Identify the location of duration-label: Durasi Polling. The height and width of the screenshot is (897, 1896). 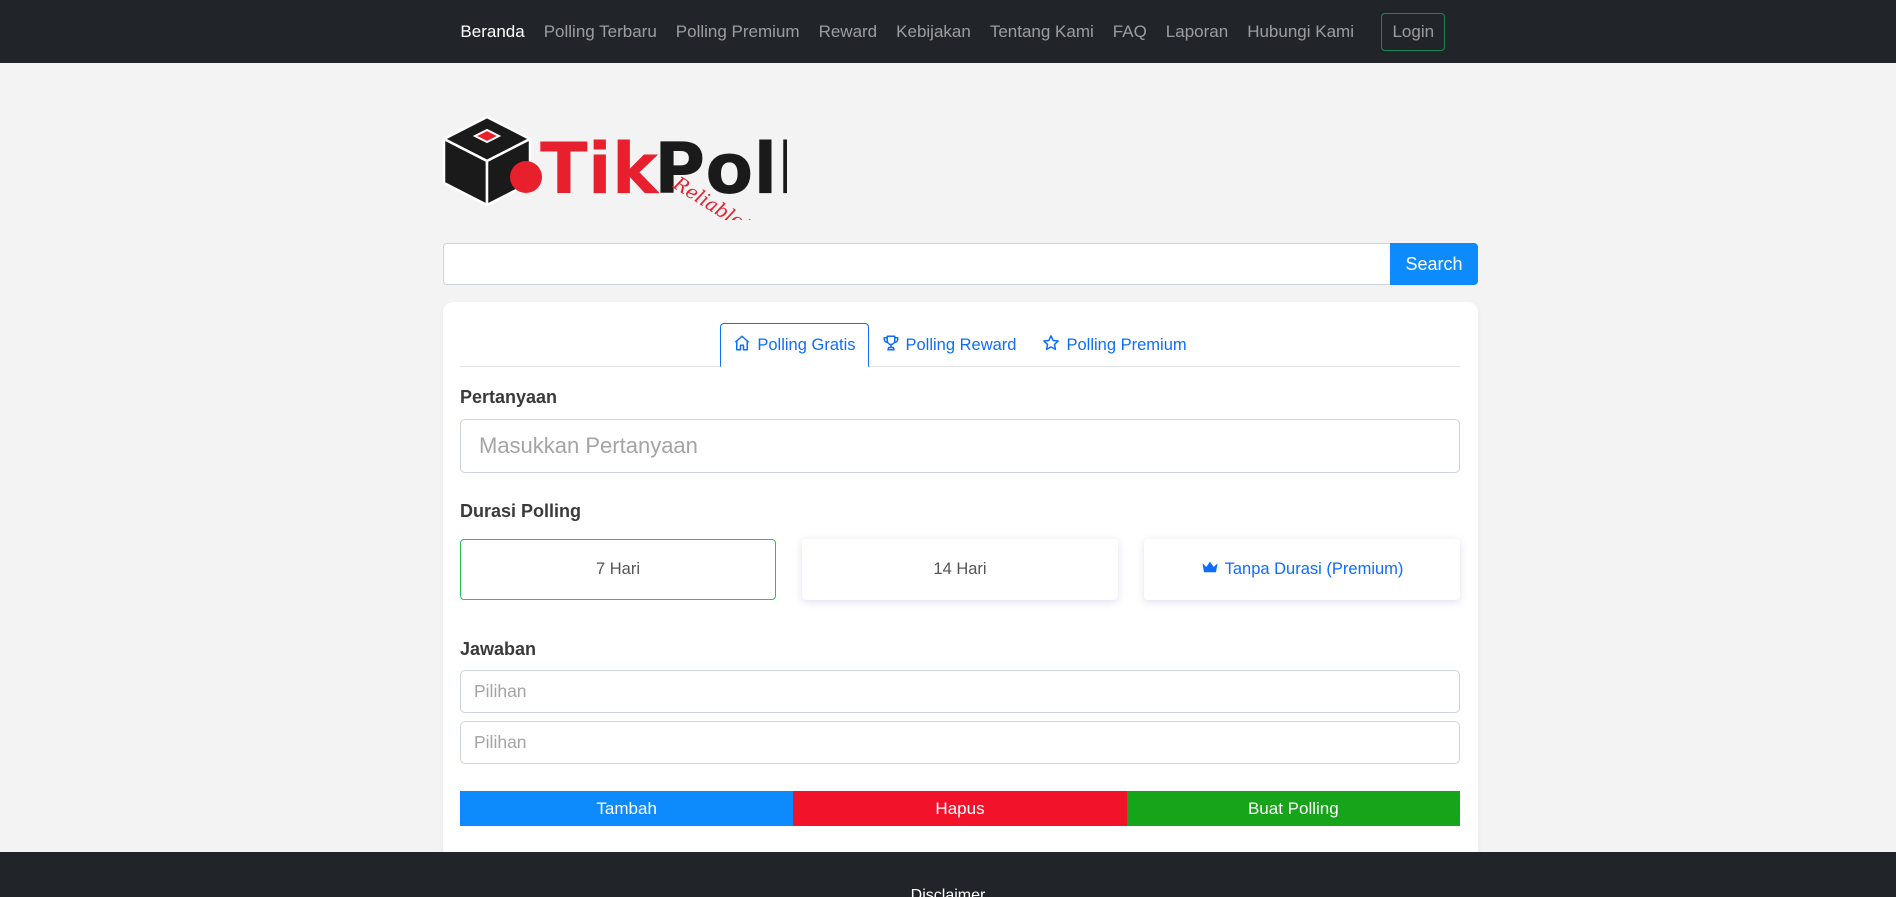
(521, 511).